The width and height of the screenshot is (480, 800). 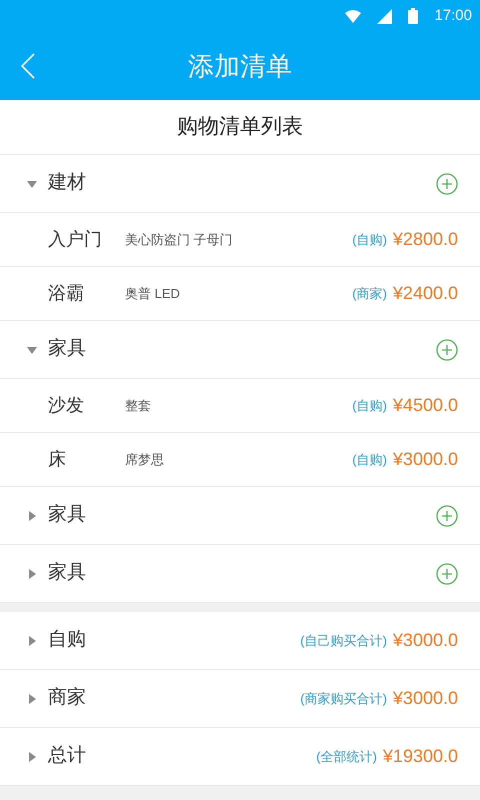 What do you see at coordinates (425, 239) in the screenshot?
I see `item-price: ¥2800.0` at bounding box center [425, 239].